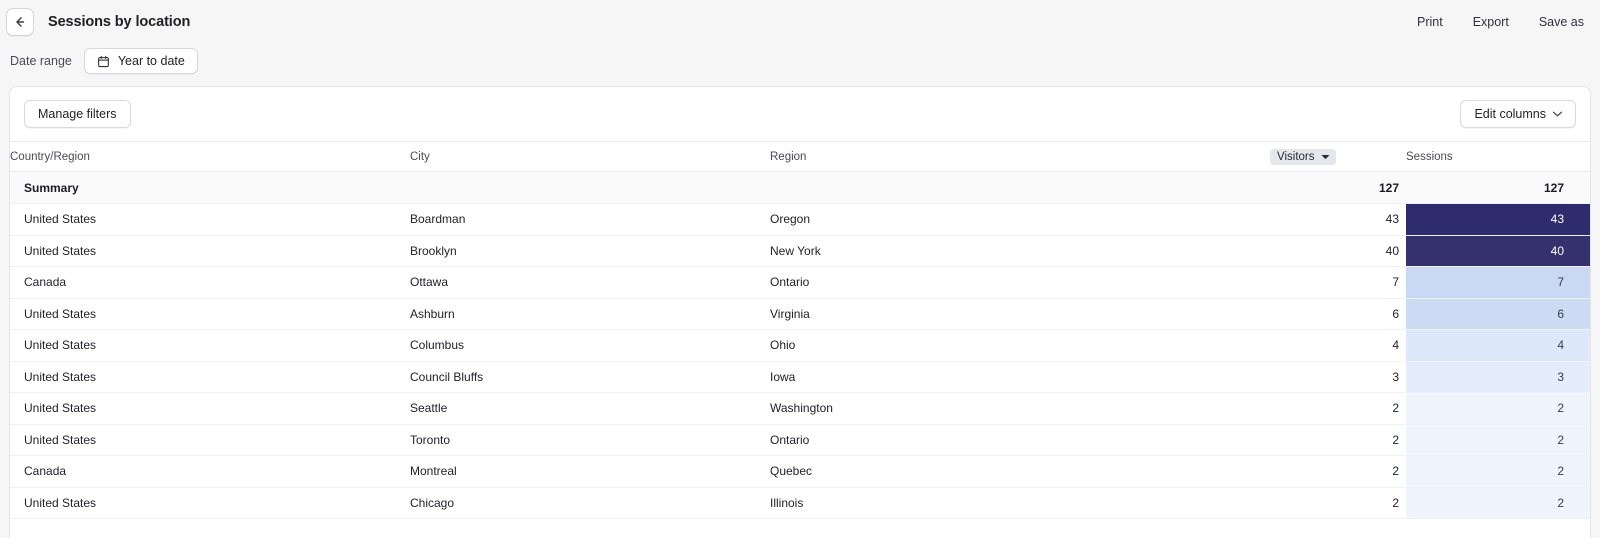 The height and width of the screenshot is (538, 1600). What do you see at coordinates (1338, 251) in the screenshot?
I see `cell-visitors: 40` at bounding box center [1338, 251].